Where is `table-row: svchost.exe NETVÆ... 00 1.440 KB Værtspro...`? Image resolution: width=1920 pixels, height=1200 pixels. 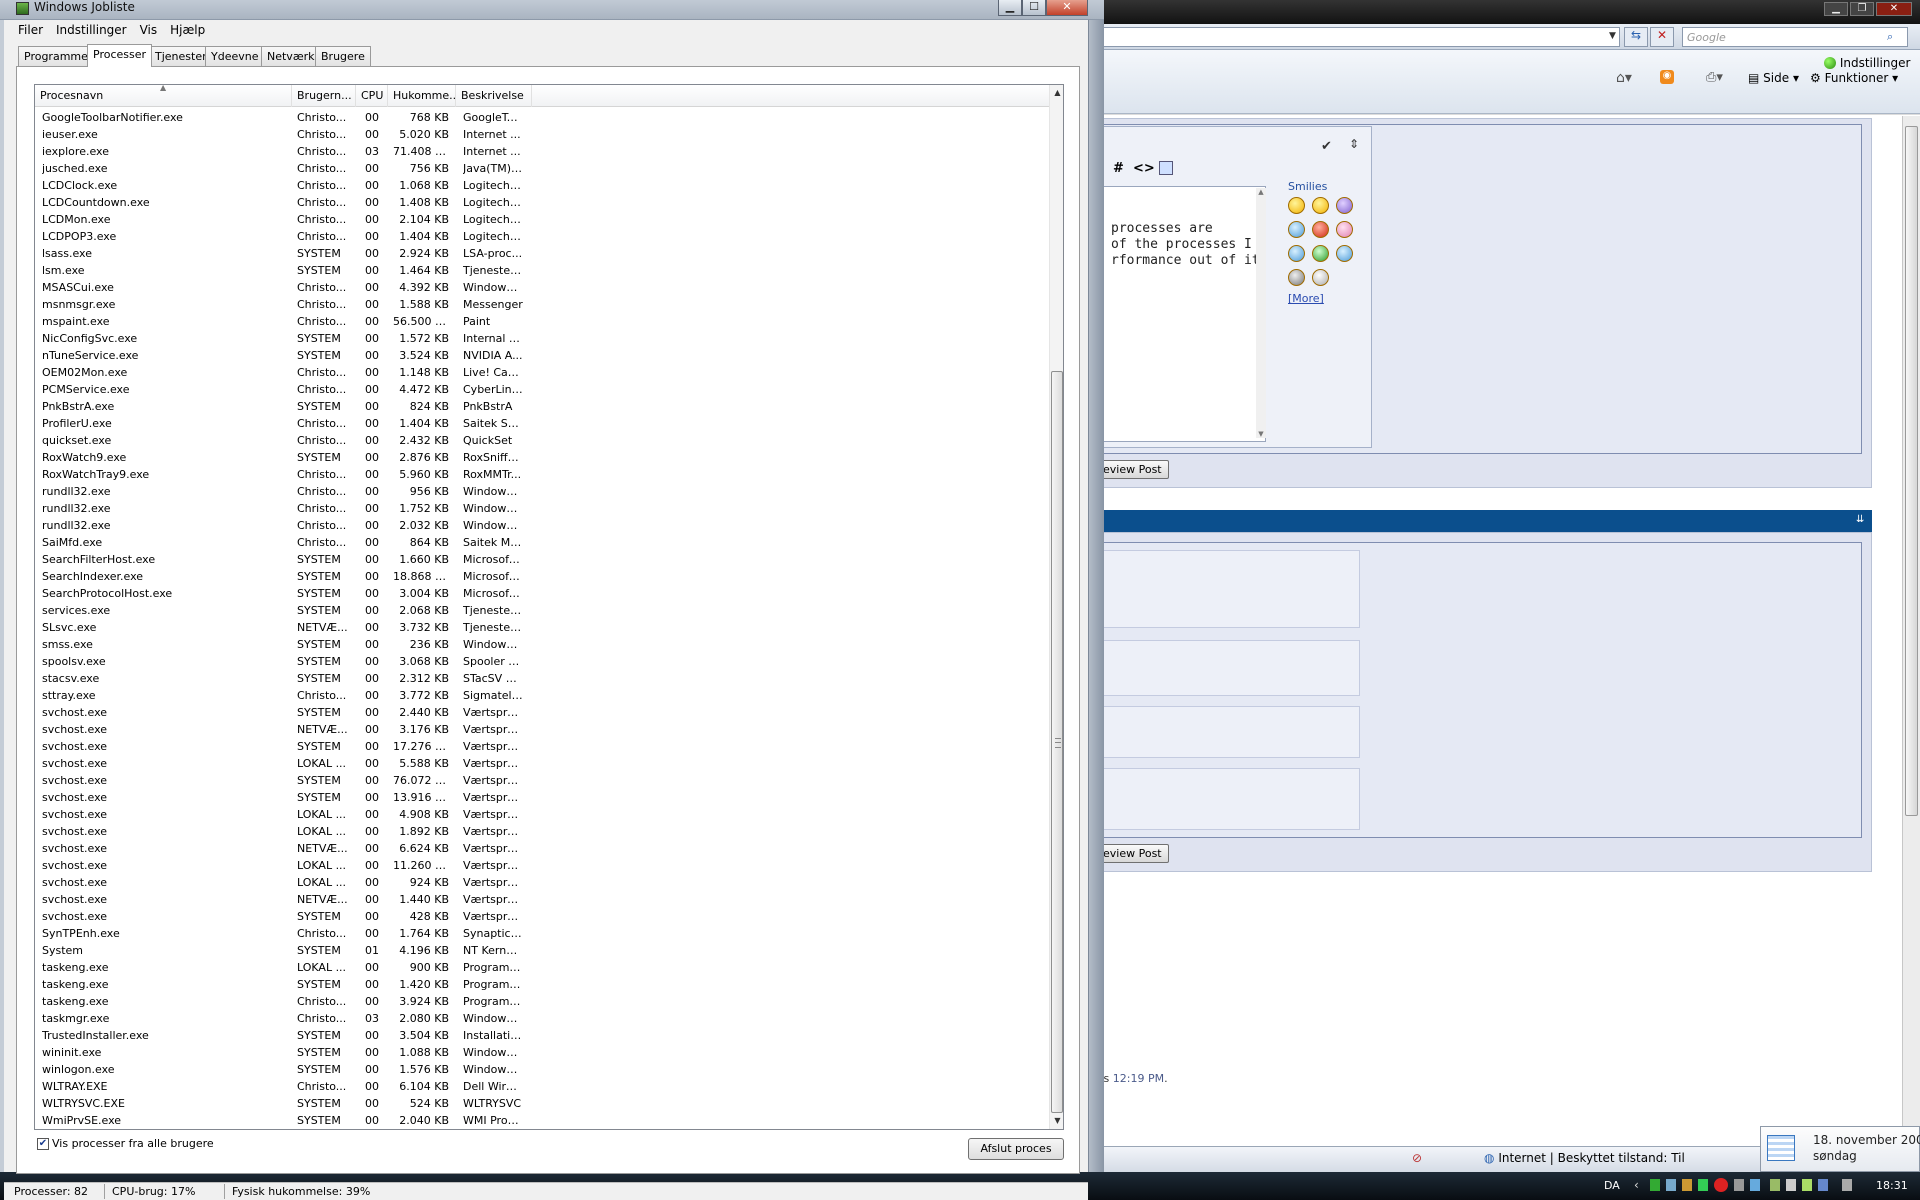
table-row: svchost.exe NETVÆ... 00 1.440 KB Værtspro... is located at coordinates (542, 900).